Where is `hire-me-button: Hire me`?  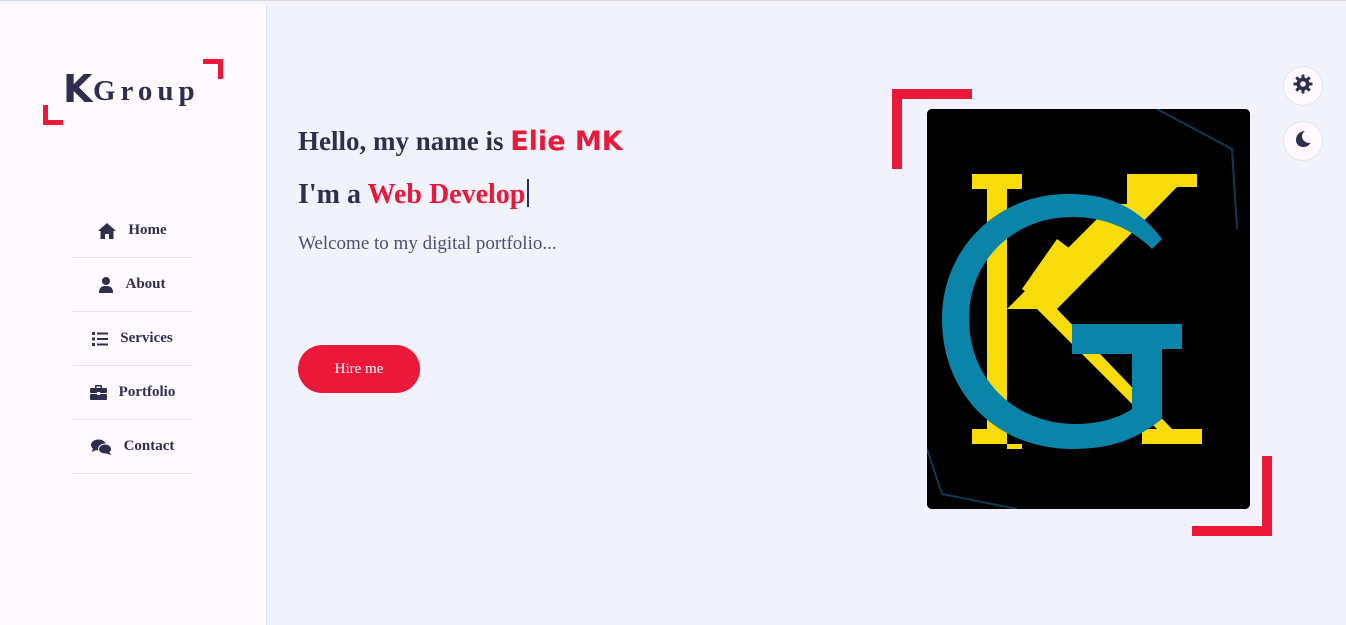
hire-me-button: Hire me is located at coordinates (359, 369).